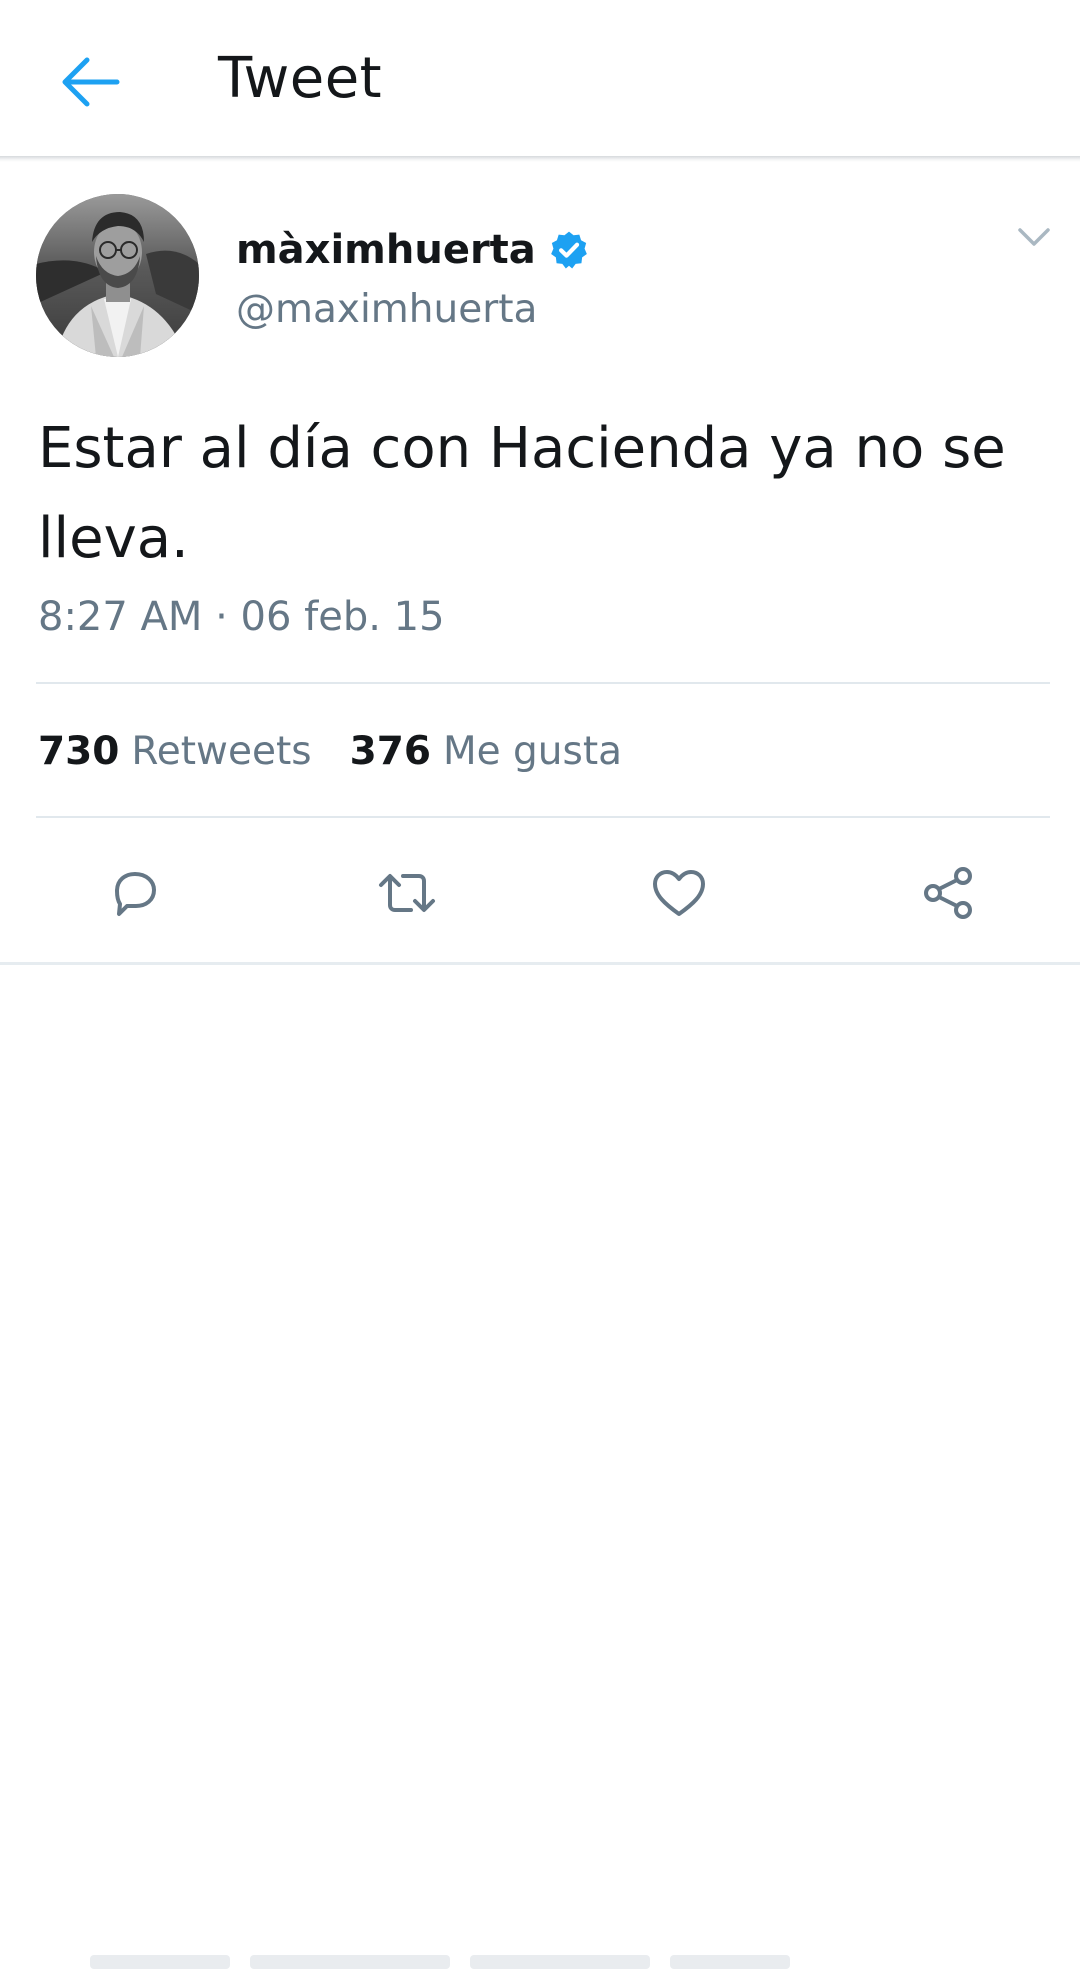 The width and height of the screenshot is (1080, 1969). Describe the element at coordinates (540, 159) in the screenshot. I see `header-divider` at that location.